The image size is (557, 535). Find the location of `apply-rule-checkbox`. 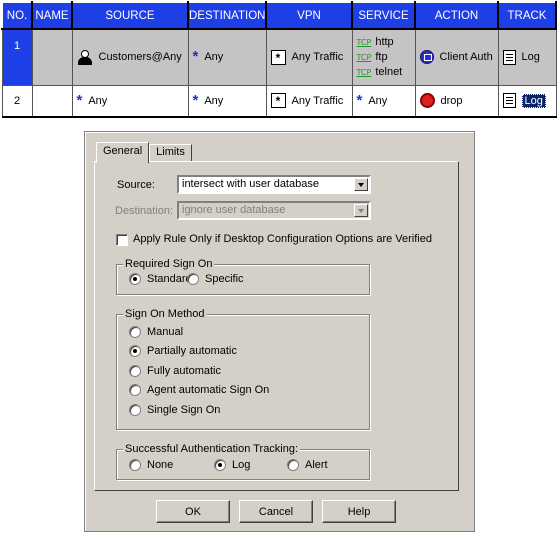

apply-rule-checkbox is located at coordinates (122, 240).